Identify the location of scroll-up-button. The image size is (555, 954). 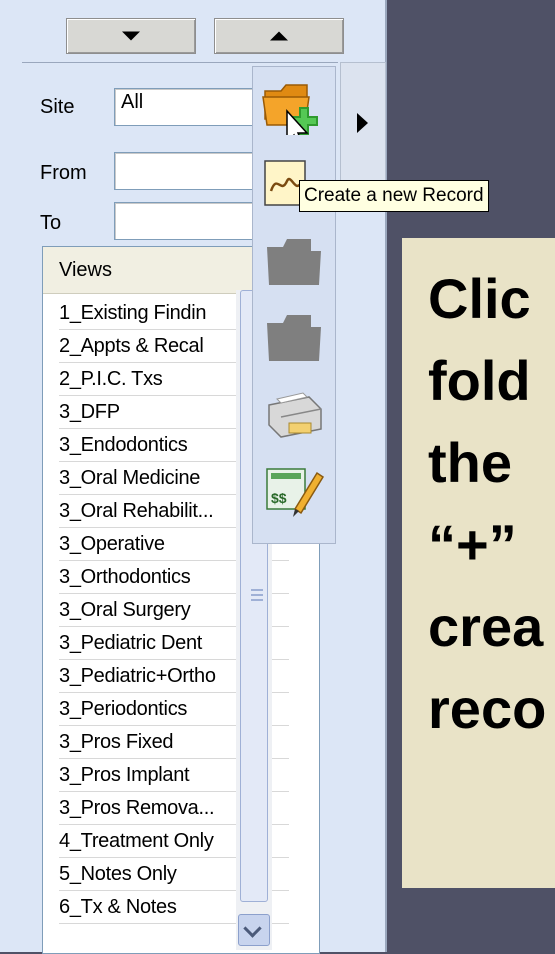
(279, 36).